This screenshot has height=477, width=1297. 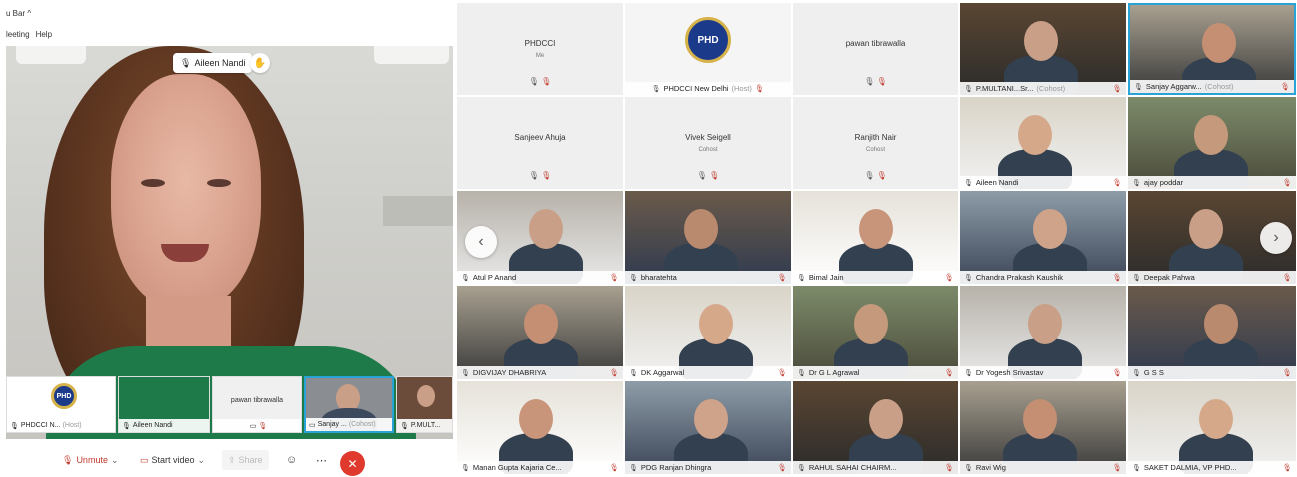 What do you see at coordinates (172, 460) in the screenshot?
I see `start-video-button: ▭ Start video ⌄` at bounding box center [172, 460].